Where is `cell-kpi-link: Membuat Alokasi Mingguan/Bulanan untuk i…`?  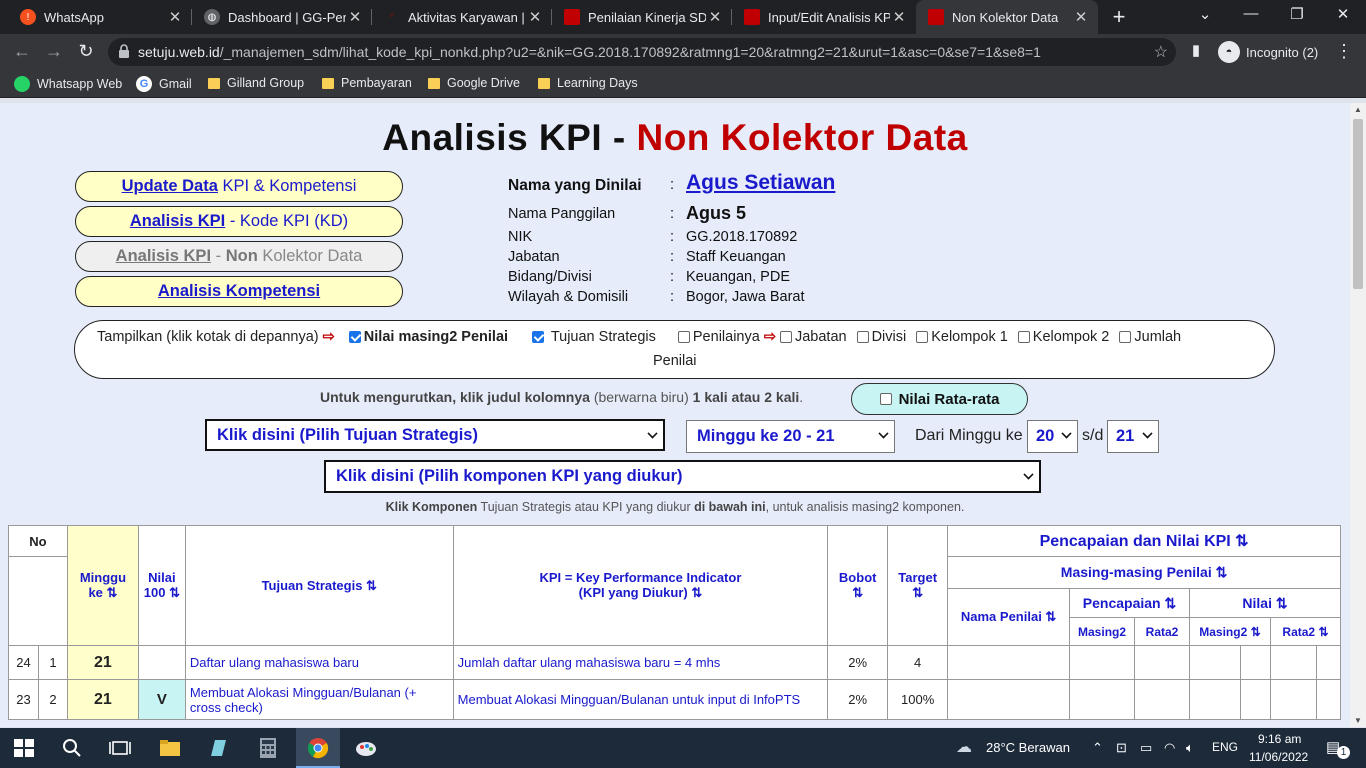 cell-kpi-link: Membuat Alokasi Mingguan/Bulanan untuk i… is located at coordinates (640, 699).